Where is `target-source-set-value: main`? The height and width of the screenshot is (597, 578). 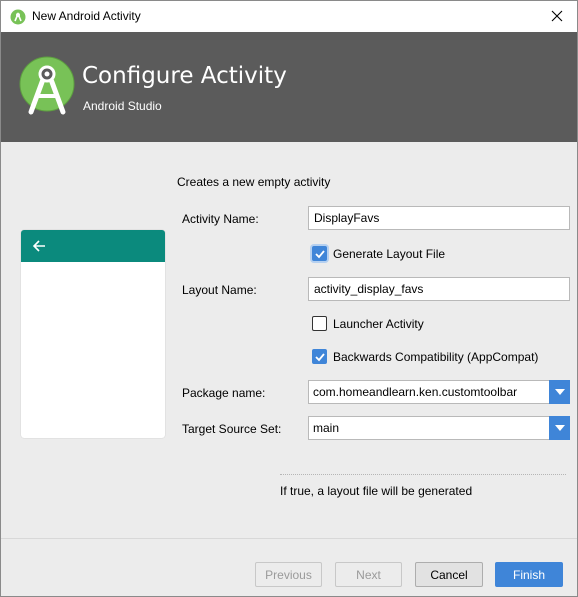
target-source-set-value: main is located at coordinates (326, 428).